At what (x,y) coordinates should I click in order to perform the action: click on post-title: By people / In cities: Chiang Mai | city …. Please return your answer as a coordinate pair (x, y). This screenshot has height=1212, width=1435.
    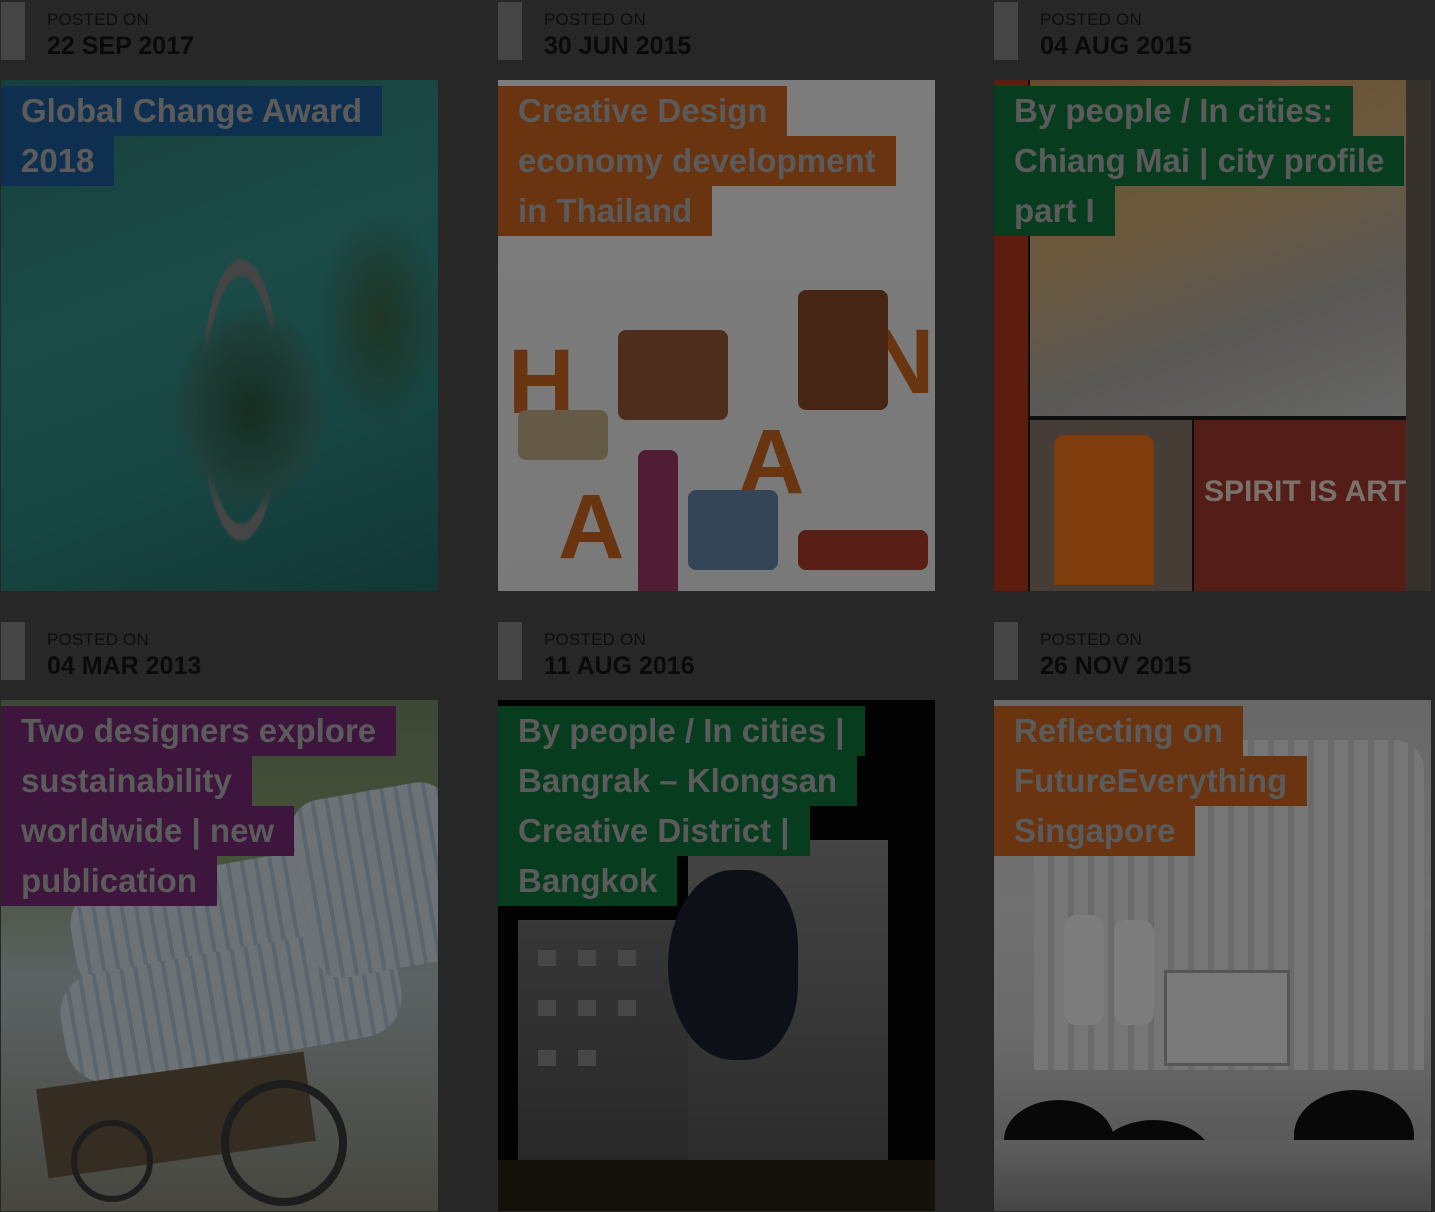
    Looking at the image, I should click on (1212, 161).